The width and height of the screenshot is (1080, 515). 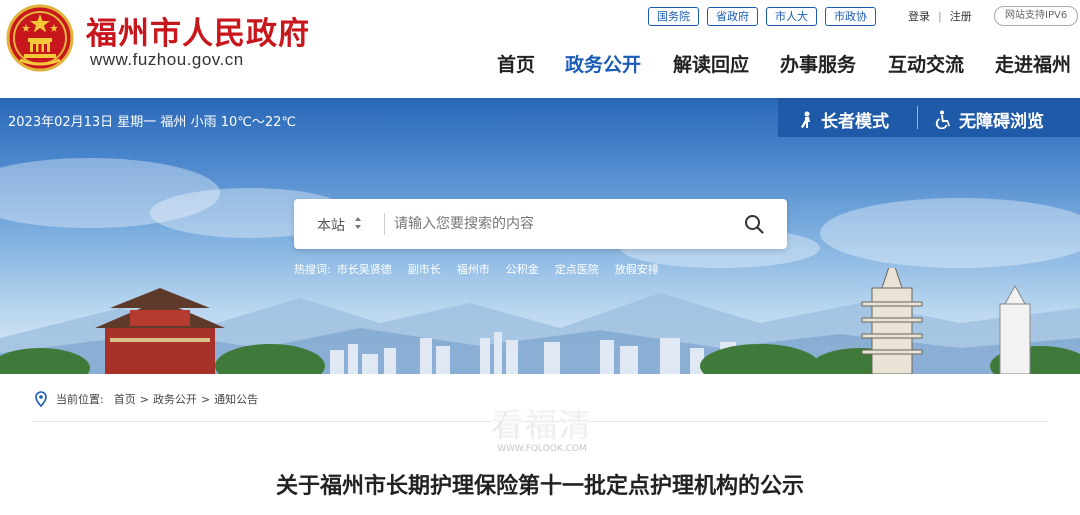 I want to click on hot-word: 定点医院, so click(x=577, y=269).